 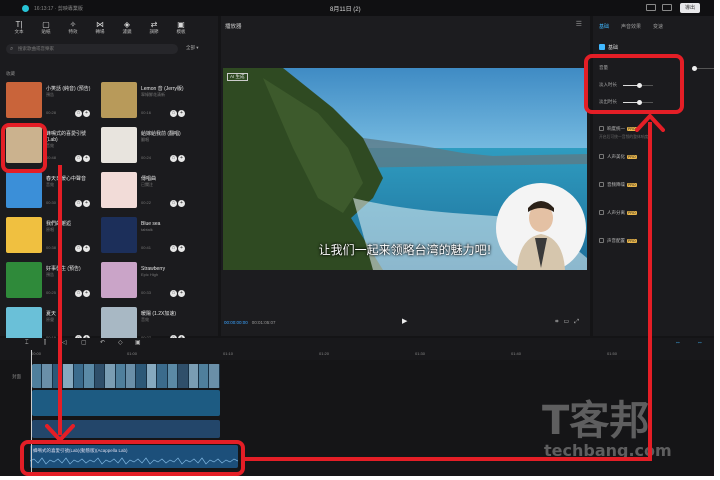 I want to click on techbang-logo: T客邦 techbang.com, so click(x=607, y=429).